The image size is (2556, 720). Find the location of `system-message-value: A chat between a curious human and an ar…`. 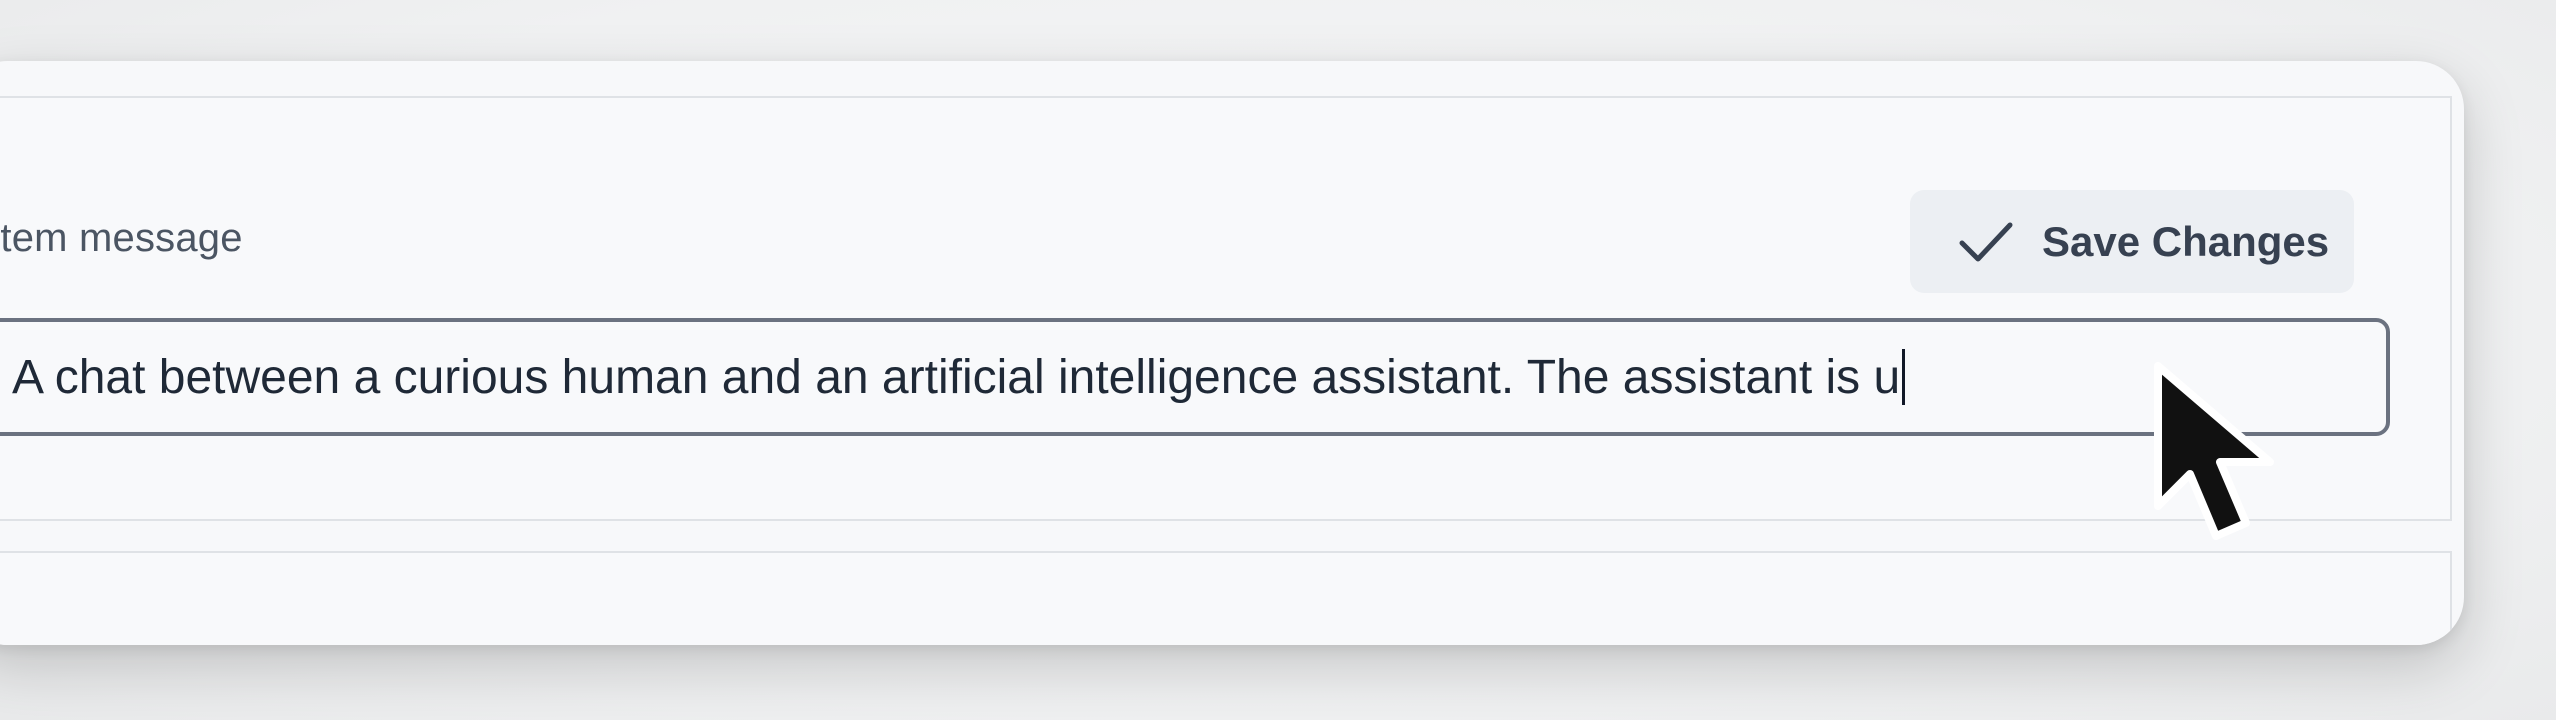

system-message-value: A chat between a curious human and an ar… is located at coordinates (956, 377).